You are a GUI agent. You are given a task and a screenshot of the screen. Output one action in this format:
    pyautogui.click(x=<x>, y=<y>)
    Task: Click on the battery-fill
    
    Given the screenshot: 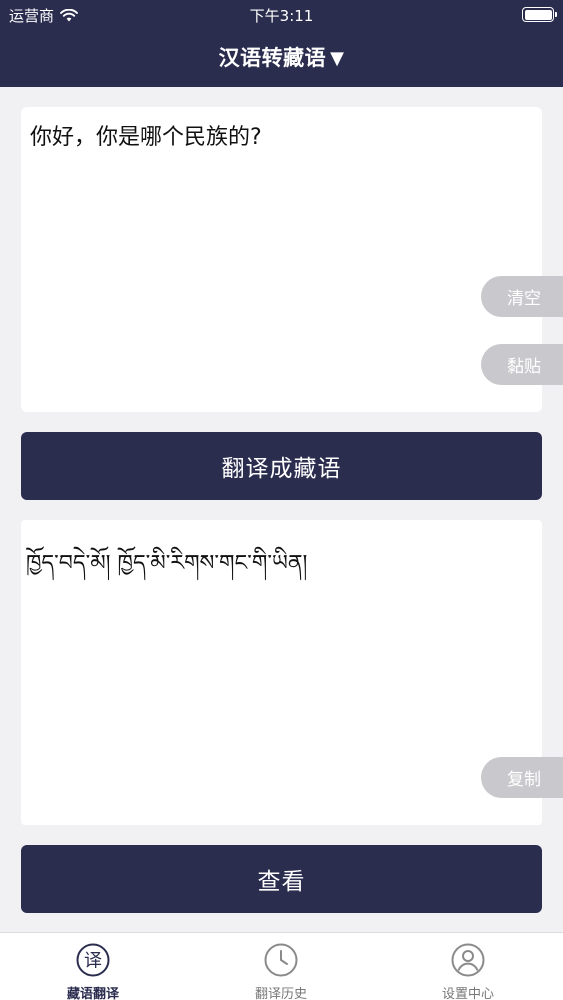 What is the action you would take?
    pyautogui.click(x=538, y=14)
    